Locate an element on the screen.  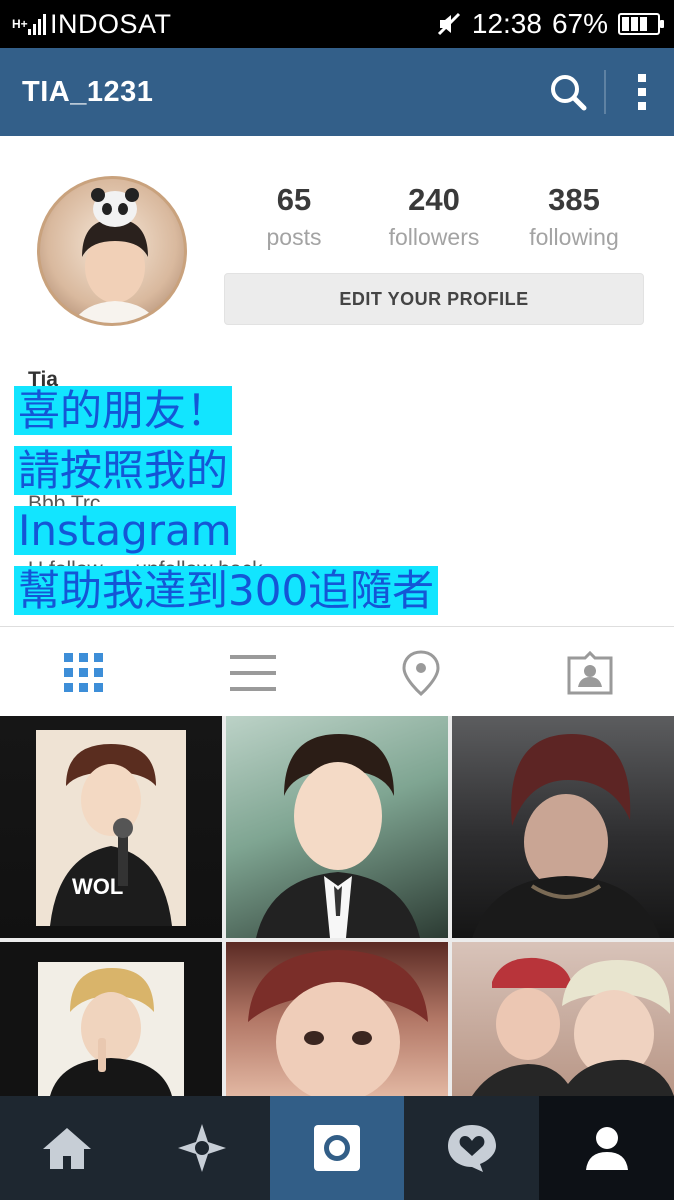
app-bar-actions is located at coordinates (605, 92).